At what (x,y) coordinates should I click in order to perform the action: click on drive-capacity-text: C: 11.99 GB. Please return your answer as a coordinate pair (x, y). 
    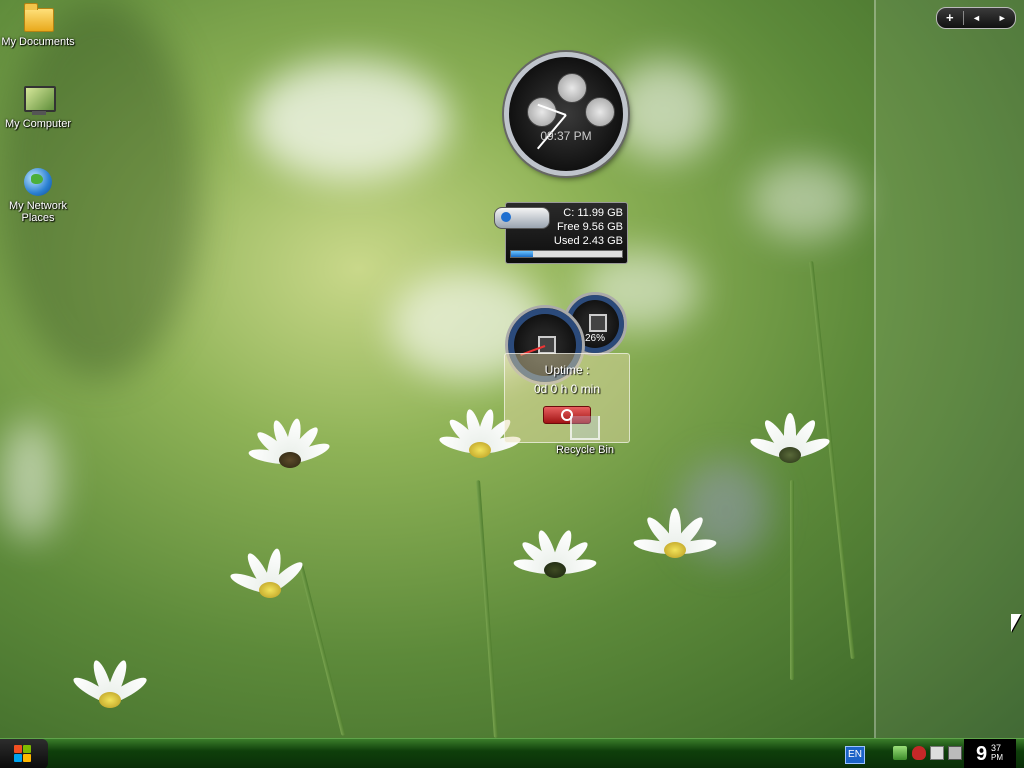
    Looking at the image, I should click on (593, 213).